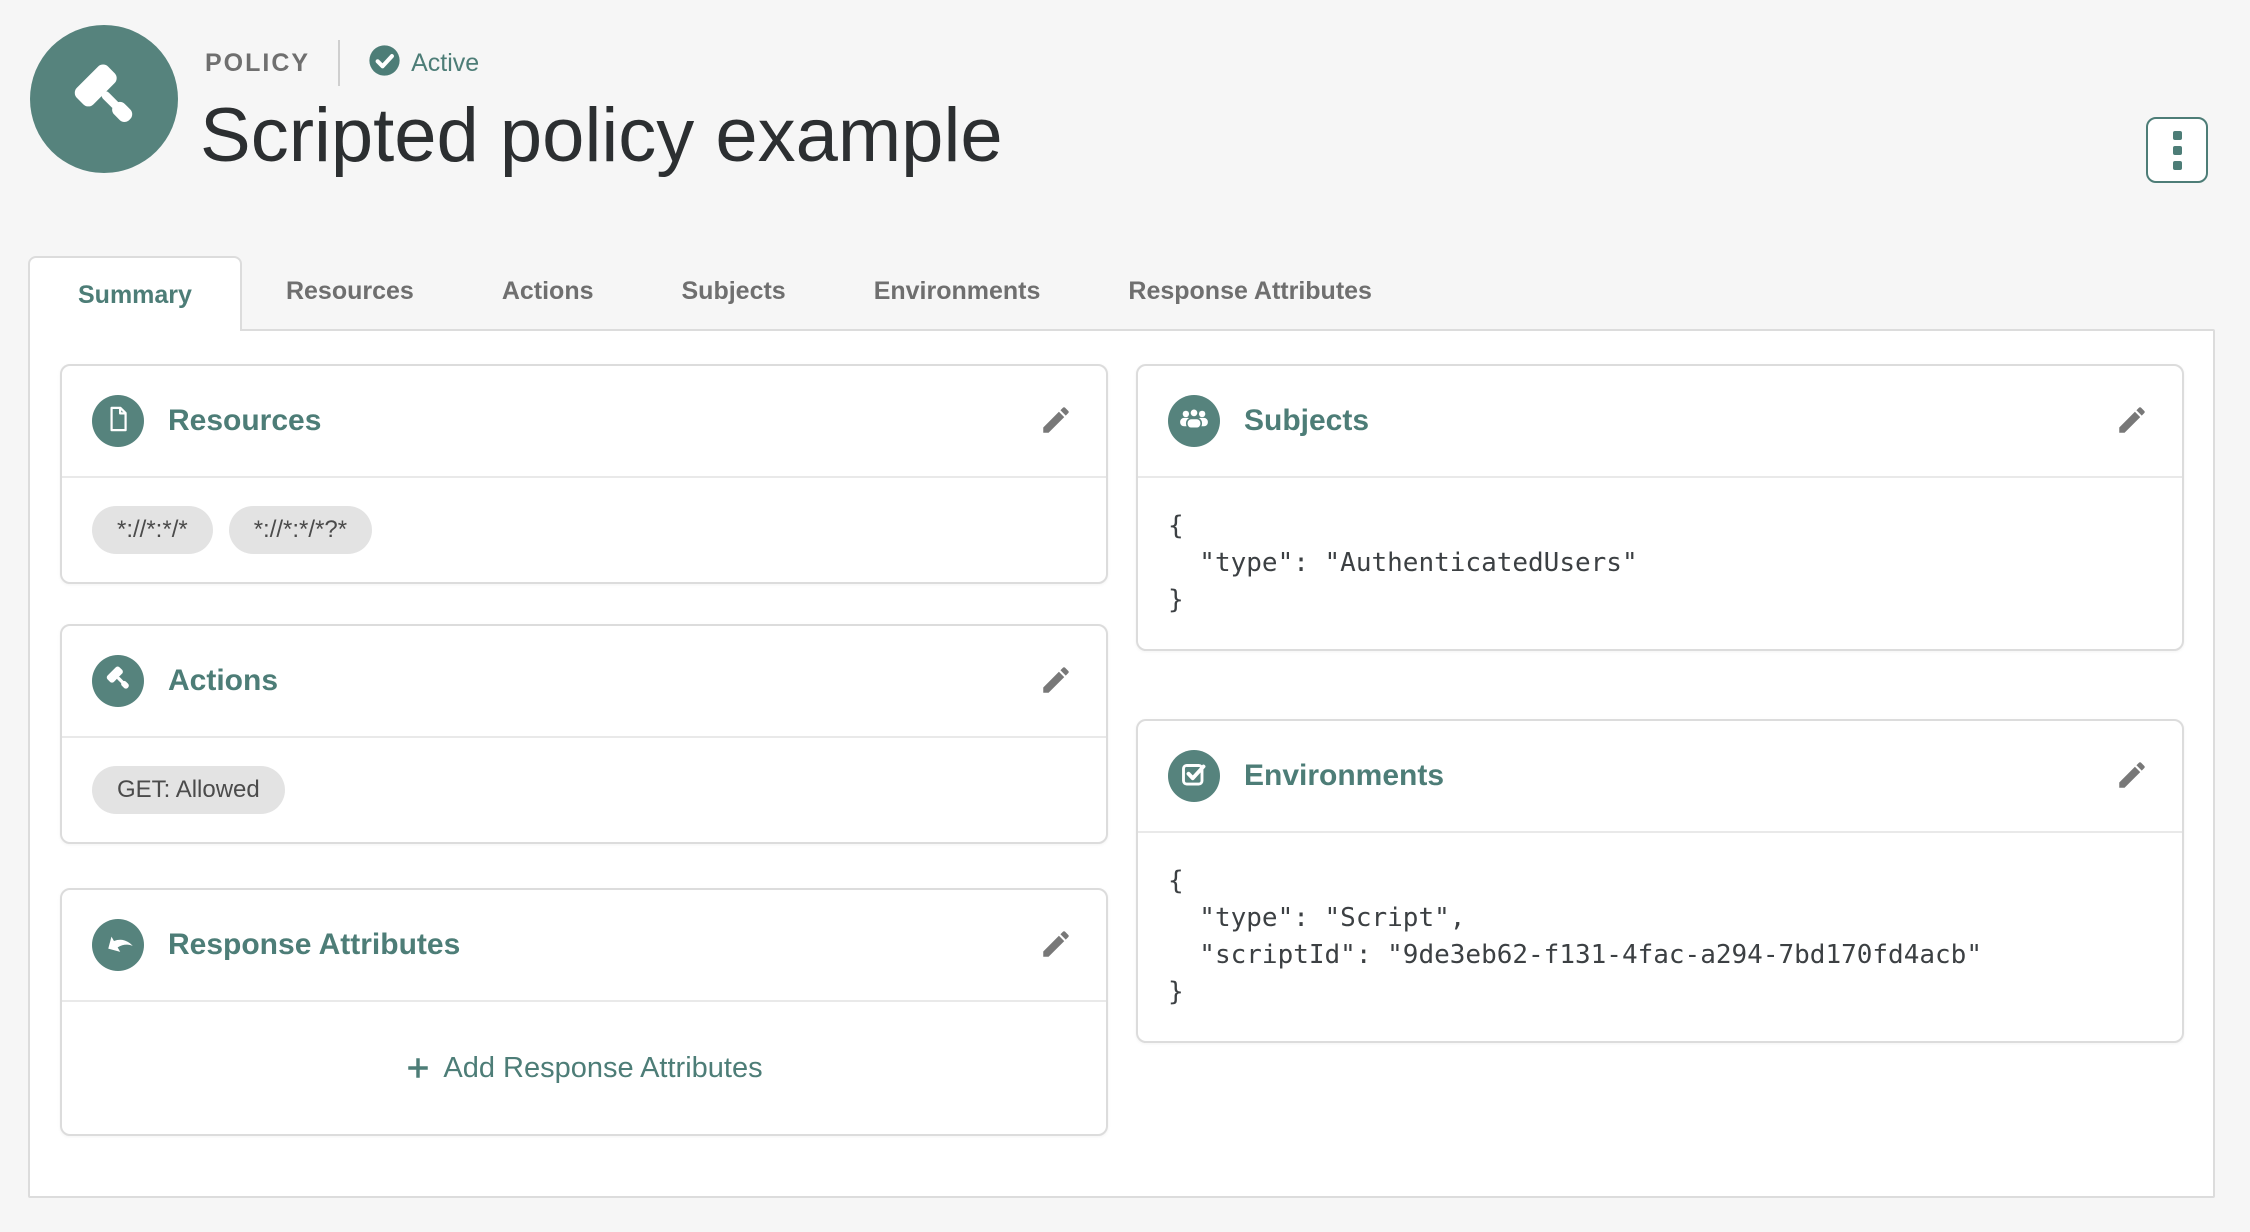 The height and width of the screenshot is (1232, 2250). I want to click on tab-actions: Actions, so click(548, 291).